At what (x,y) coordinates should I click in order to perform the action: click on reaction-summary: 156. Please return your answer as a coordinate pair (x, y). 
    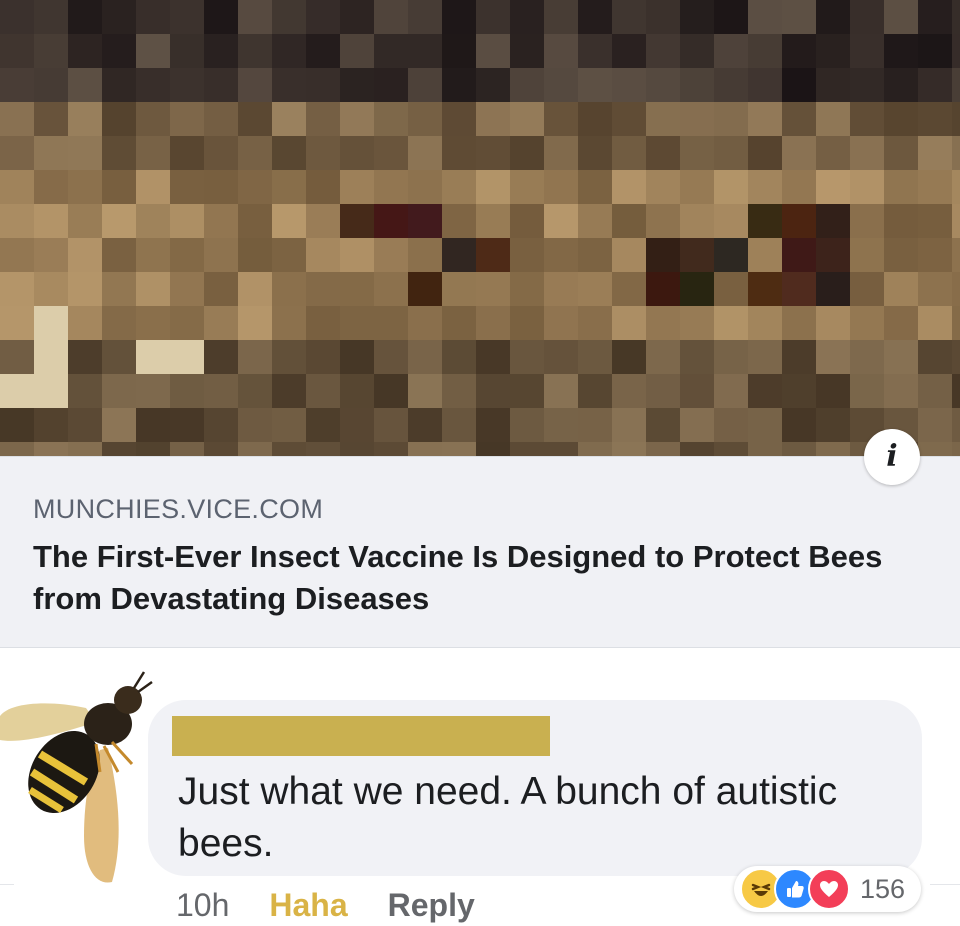
    Looking at the image, I should click on (828, 889).